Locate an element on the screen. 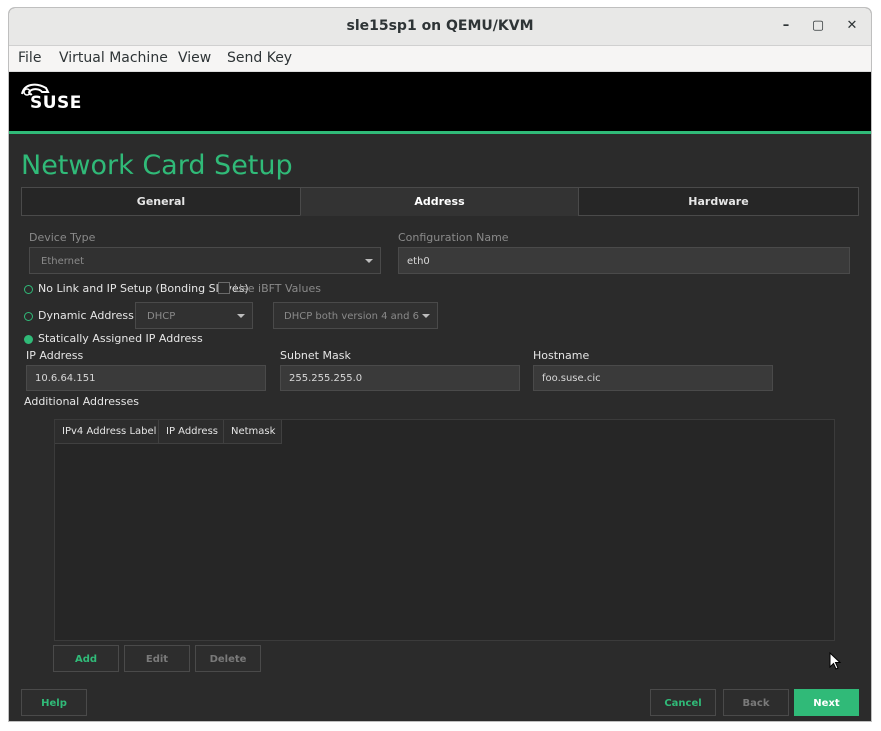 The height and width of the screenshot is (731, 881). dhcp-select: DHCP is located at coordinates (194, 315).